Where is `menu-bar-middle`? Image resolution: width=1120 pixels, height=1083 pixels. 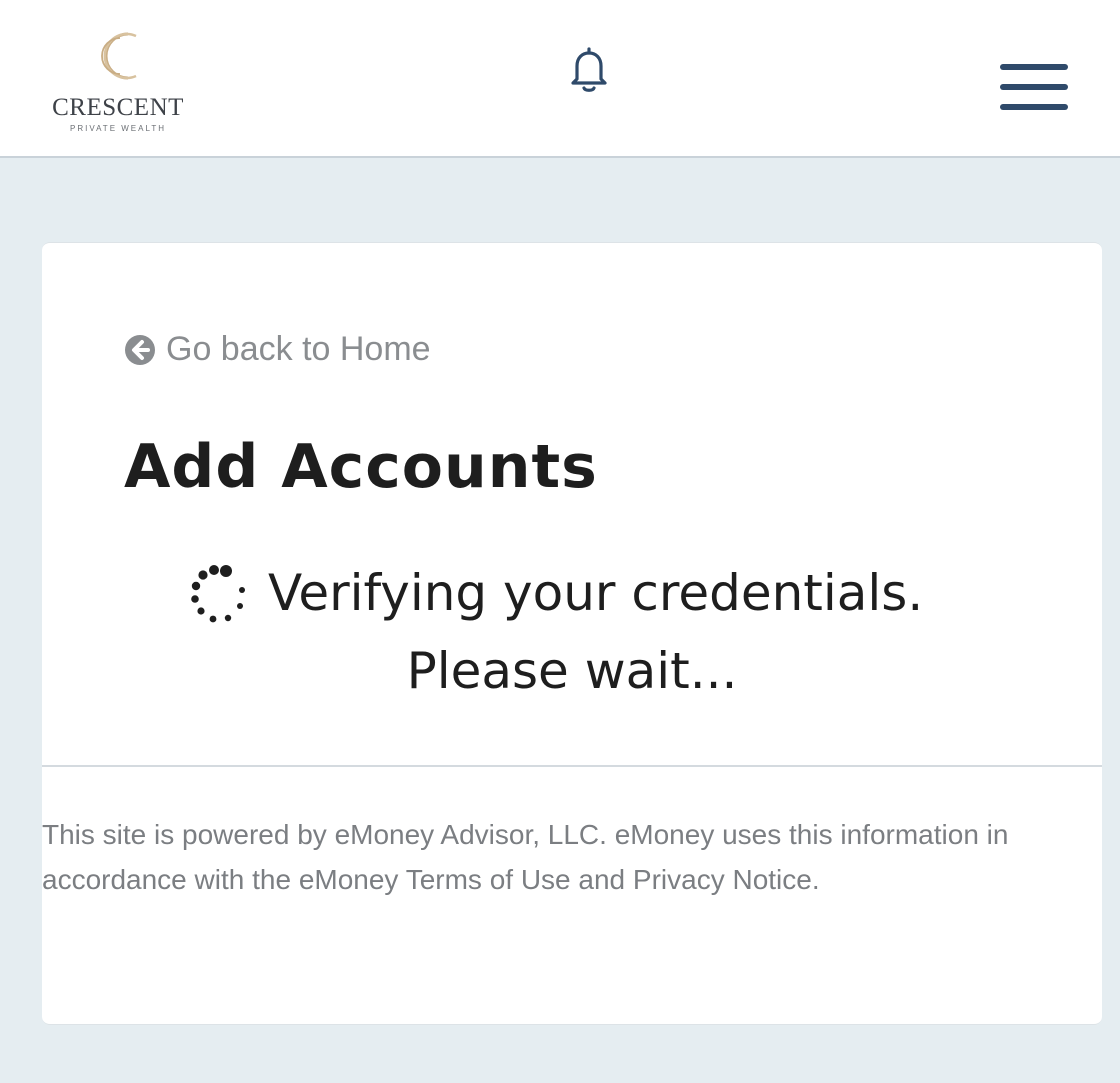
menu-bar-middle is located at coordinates (1034, 87).